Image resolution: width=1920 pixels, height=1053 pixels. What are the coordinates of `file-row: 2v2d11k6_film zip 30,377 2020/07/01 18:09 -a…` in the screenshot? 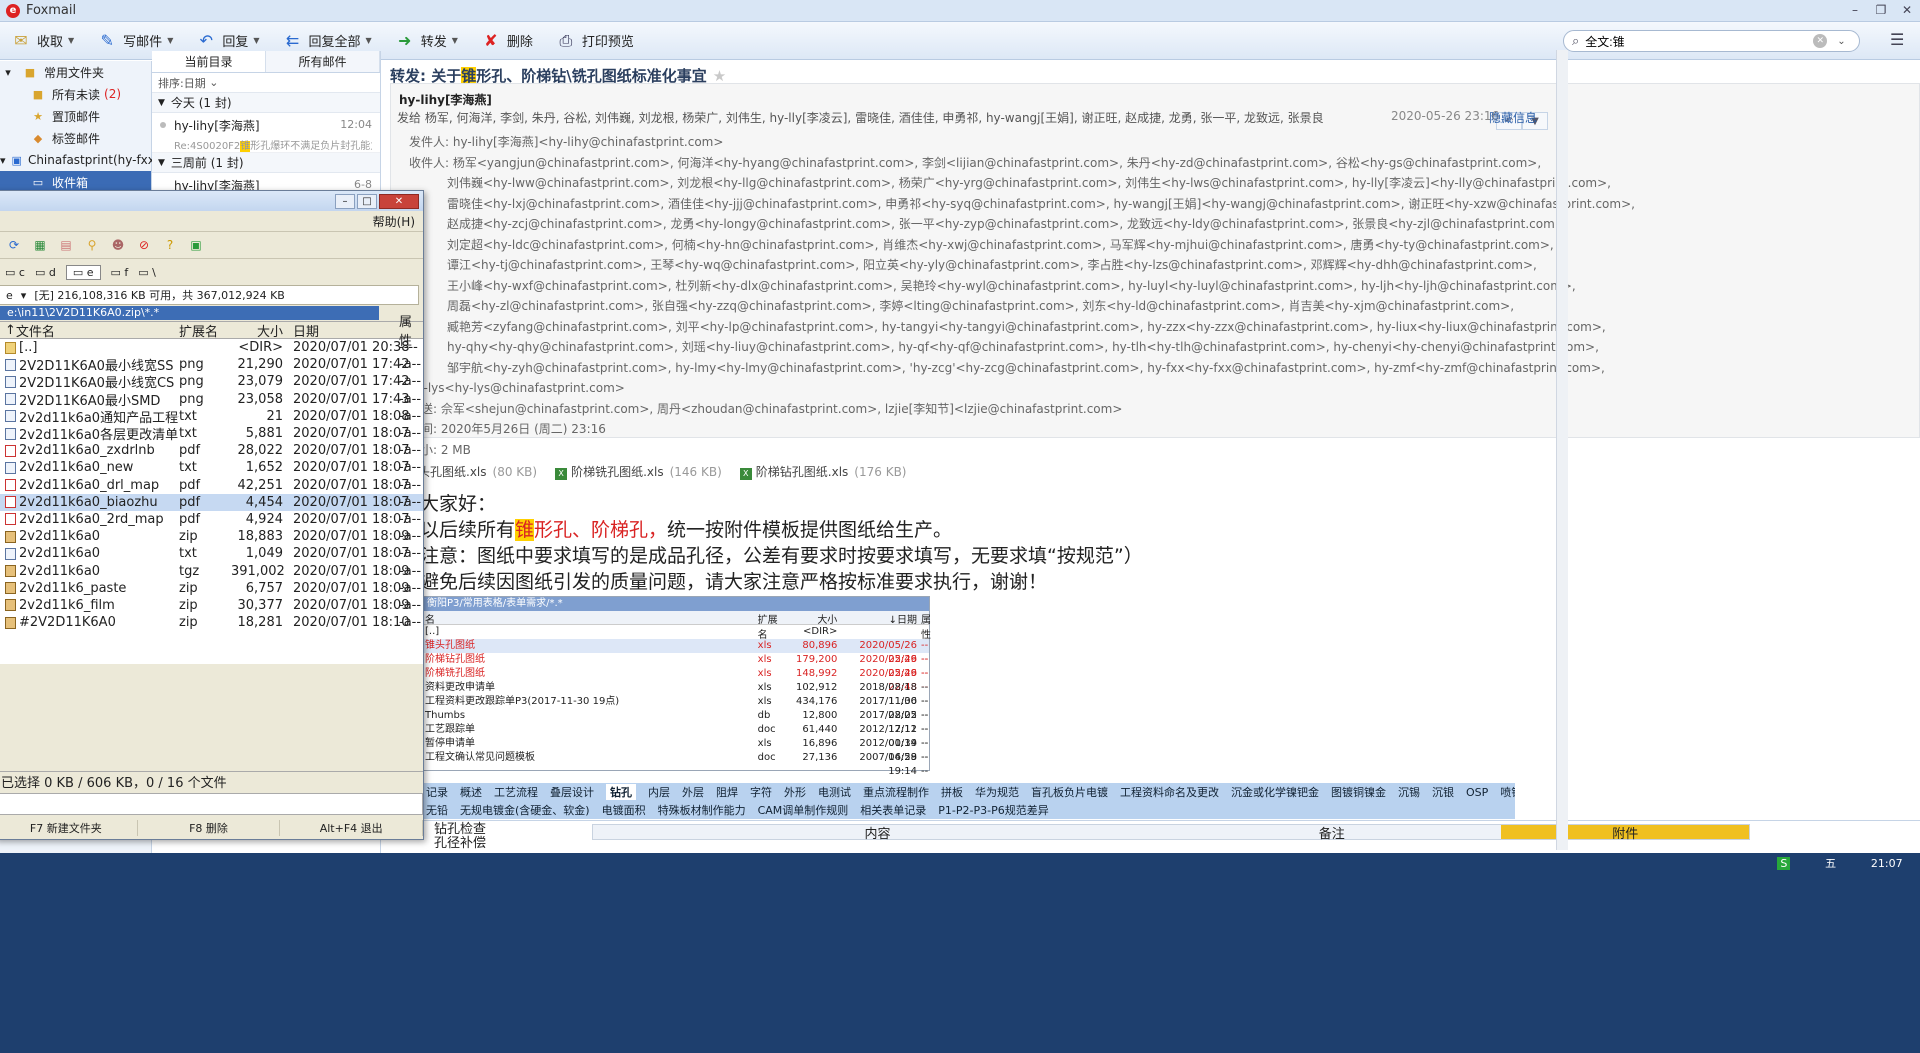 It's located at (211, 605).